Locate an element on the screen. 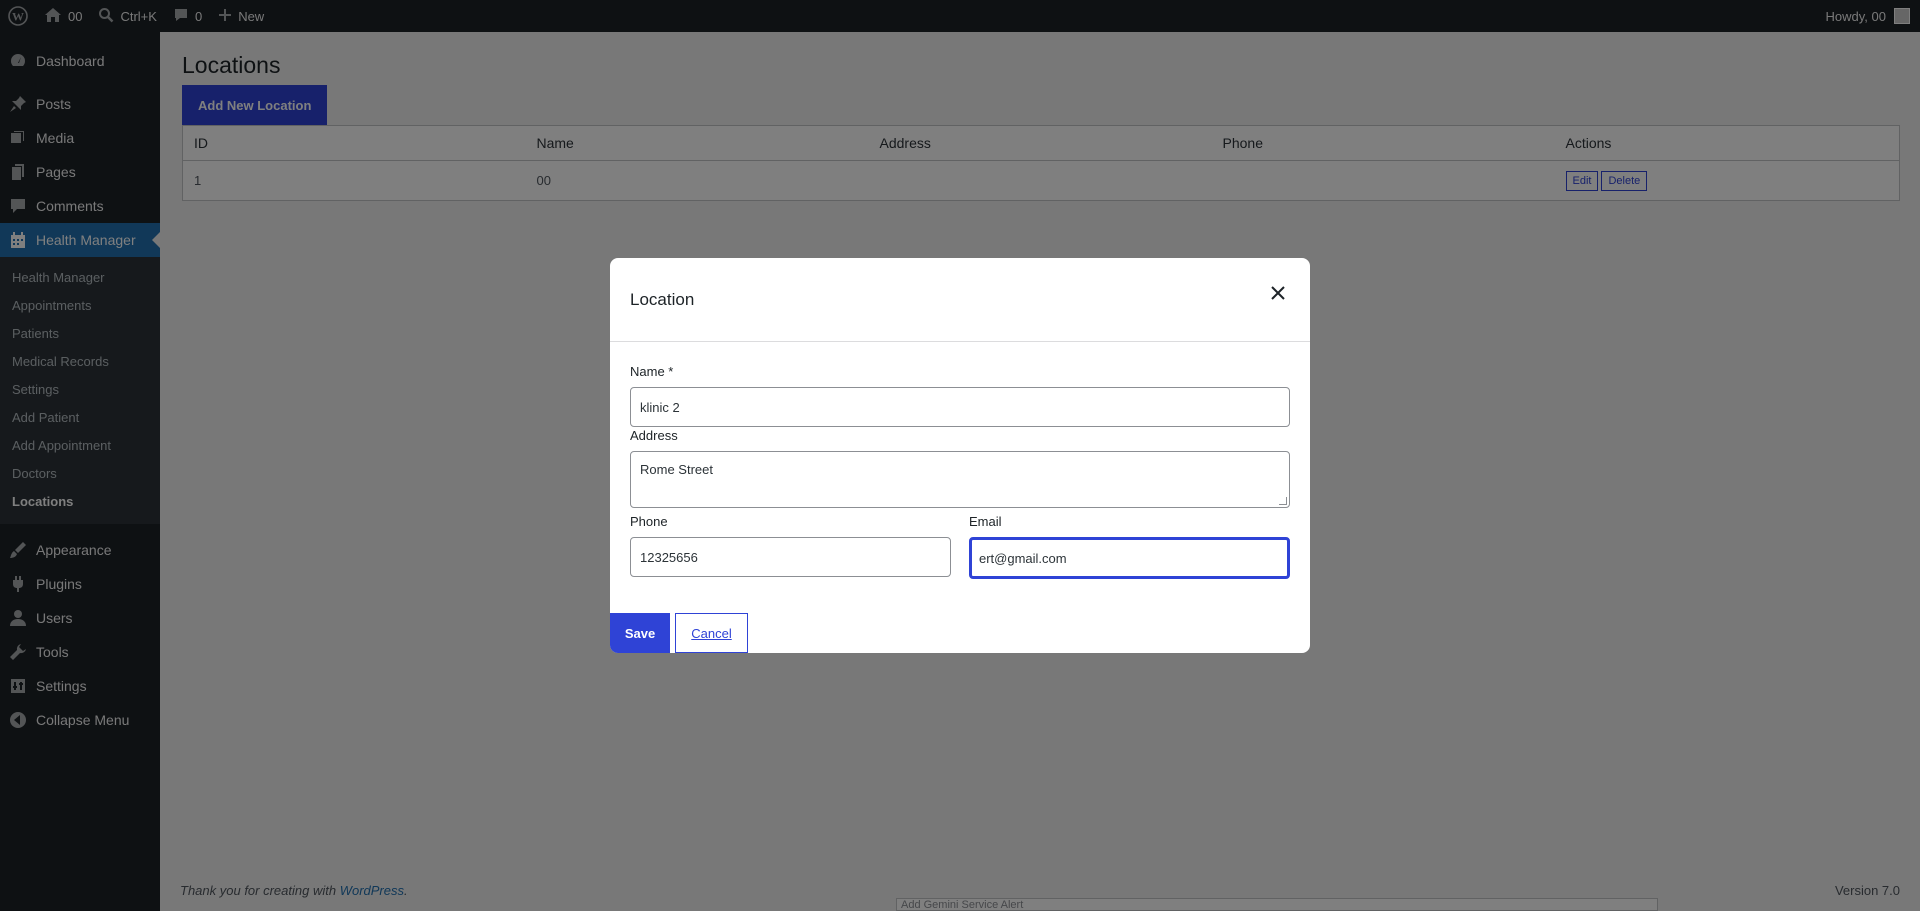 The width and height of the screenshot is (1920, 911). modal-divider is located at coordinates (960, 341).